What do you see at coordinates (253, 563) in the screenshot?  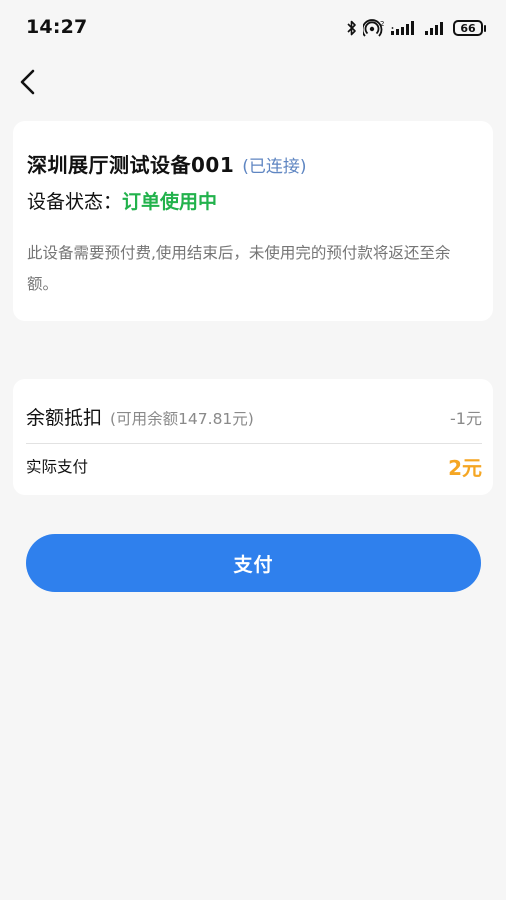 I see `pay-button: 支付` at bounding box center [253, 563].